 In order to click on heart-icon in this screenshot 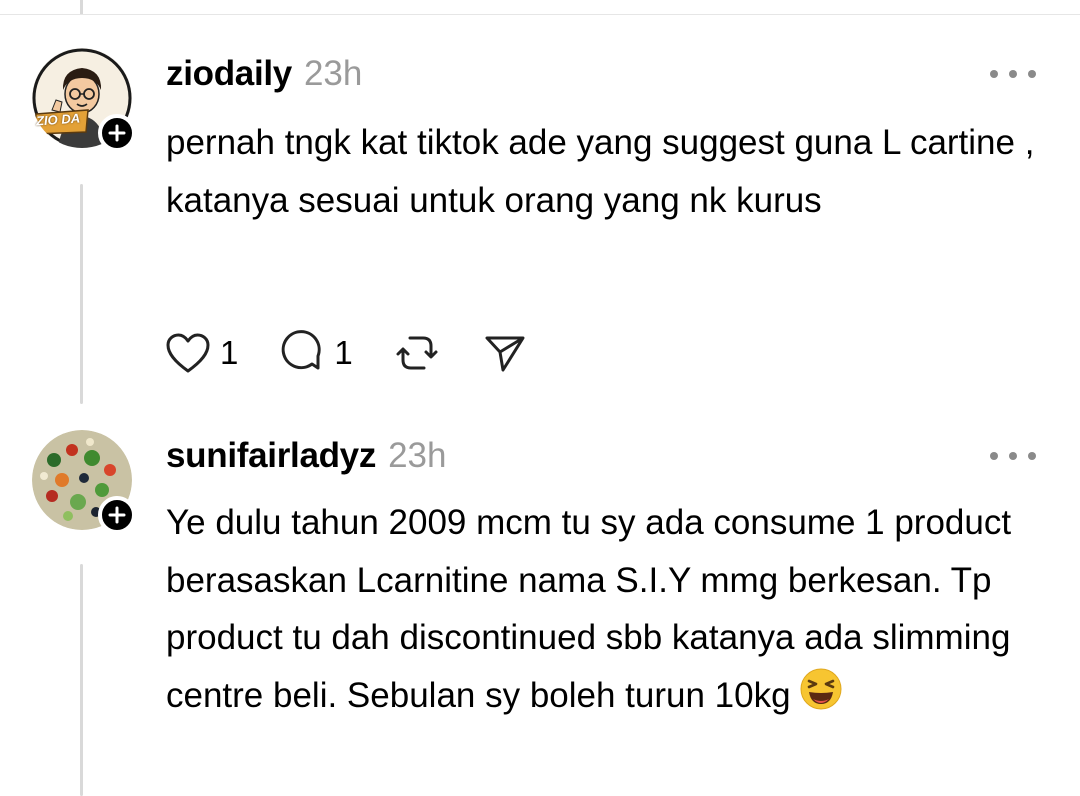, I will do `click(188, 353)`.